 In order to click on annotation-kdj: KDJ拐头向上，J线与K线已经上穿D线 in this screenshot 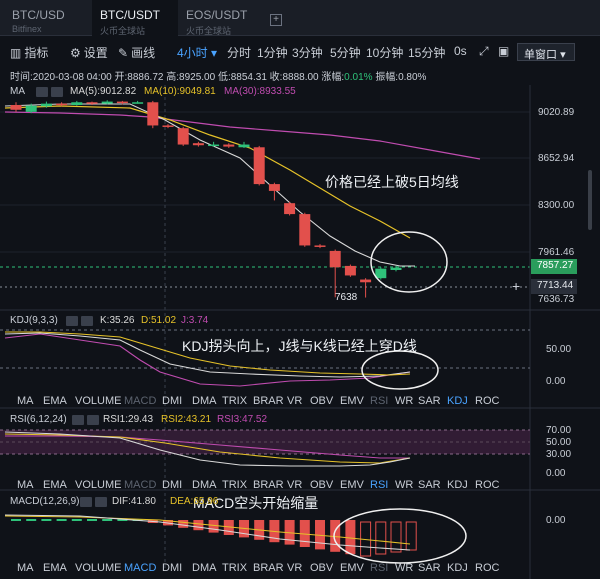, I will do `click(299, 346)`.